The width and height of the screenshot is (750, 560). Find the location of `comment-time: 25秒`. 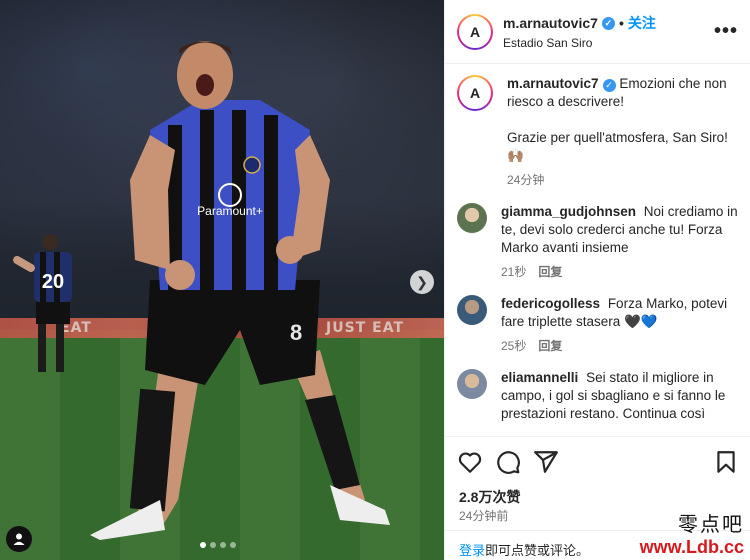

comment-time: 25秒 is located at coordinates (514, 346).